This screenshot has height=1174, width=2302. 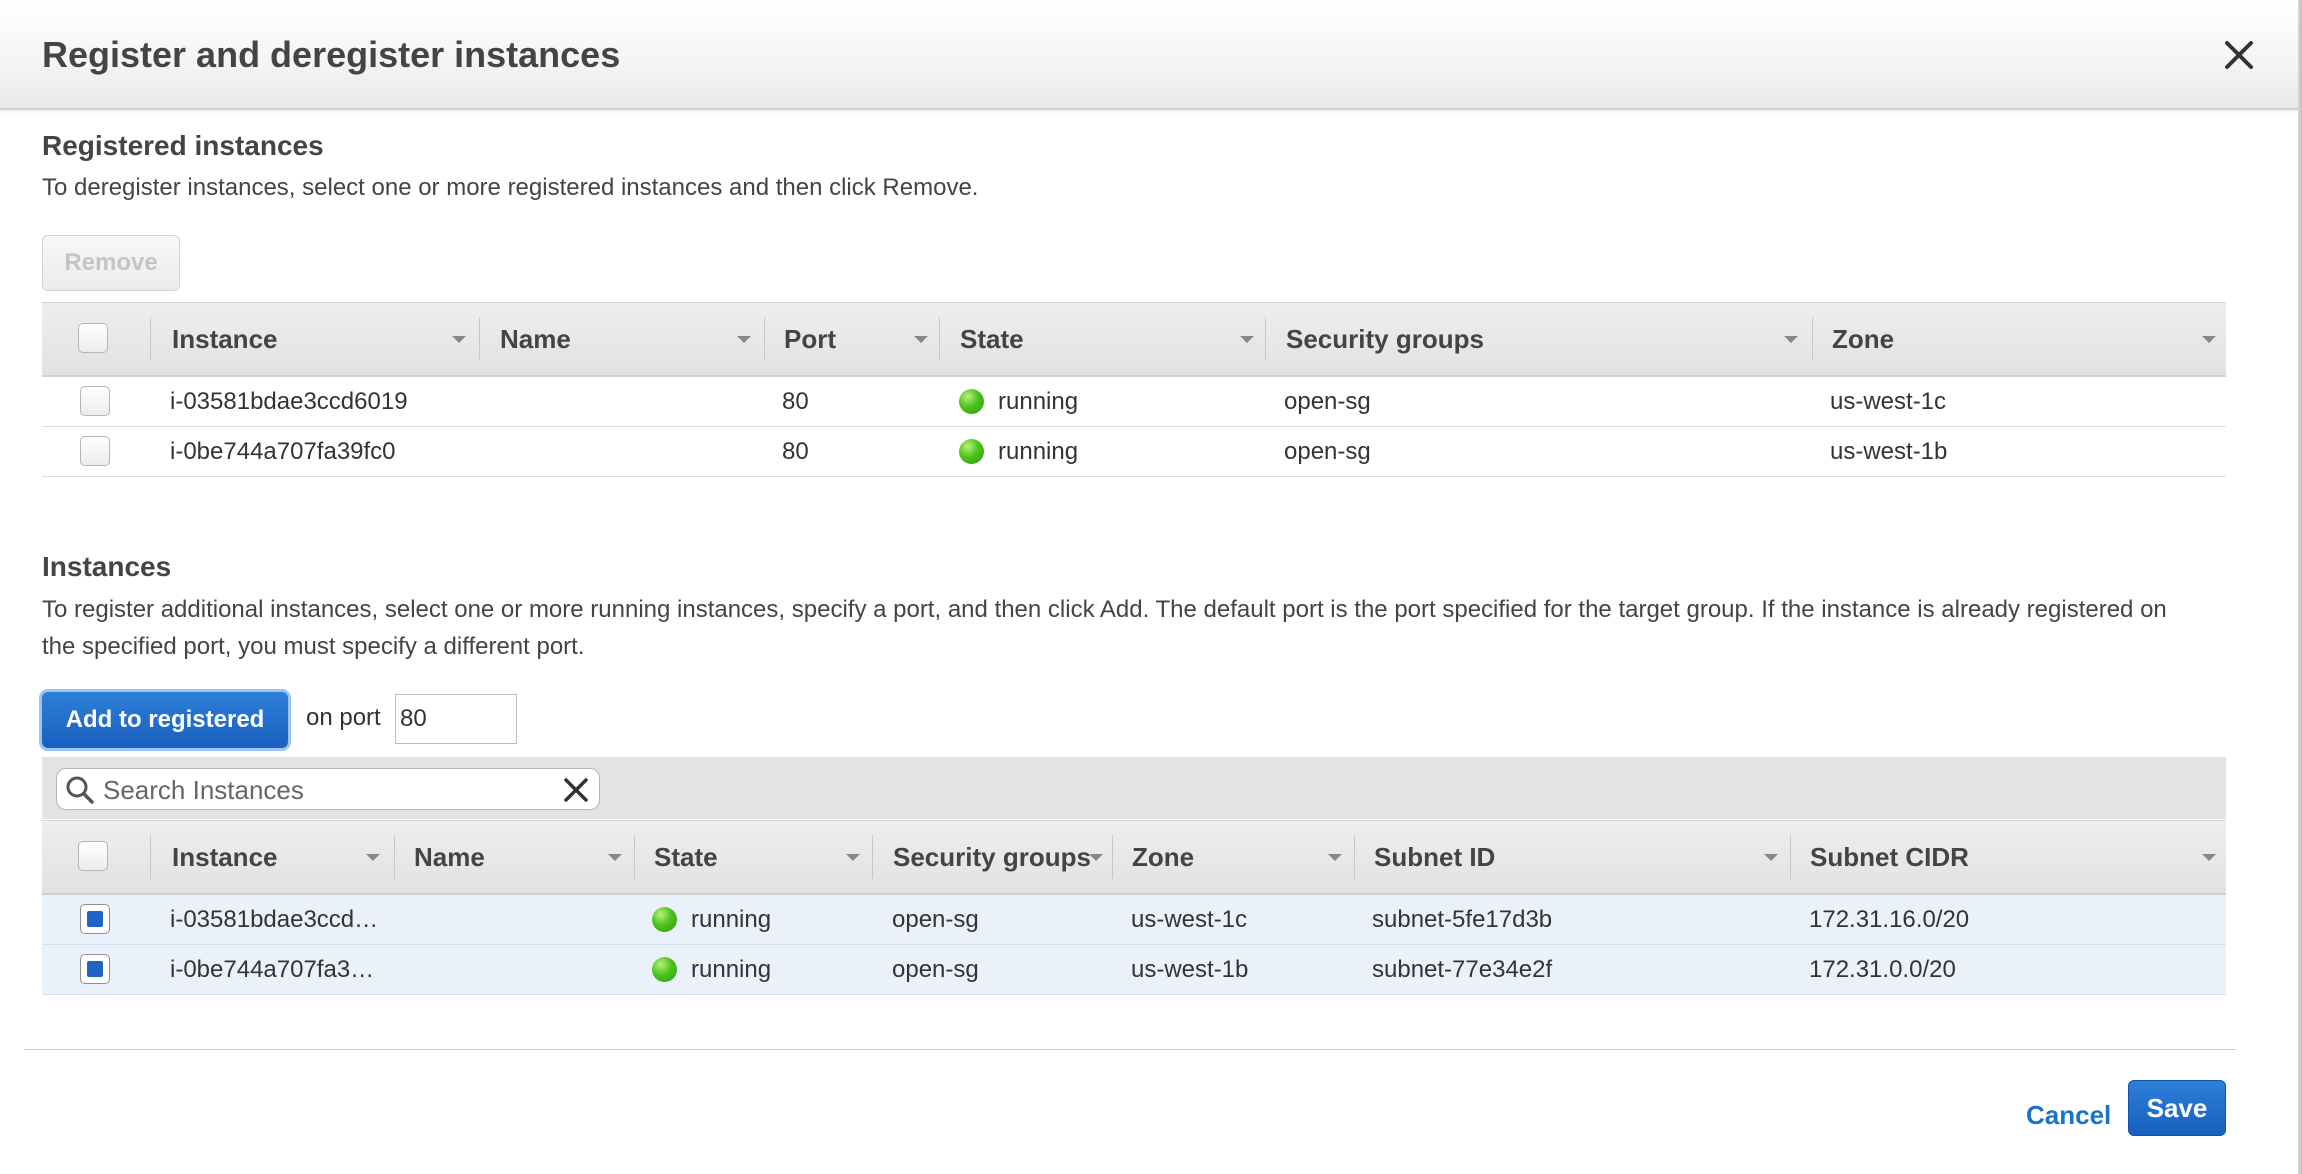 I want to click on instance-id: i-03581bdae3ccd6019, so click(x=289, y=401).